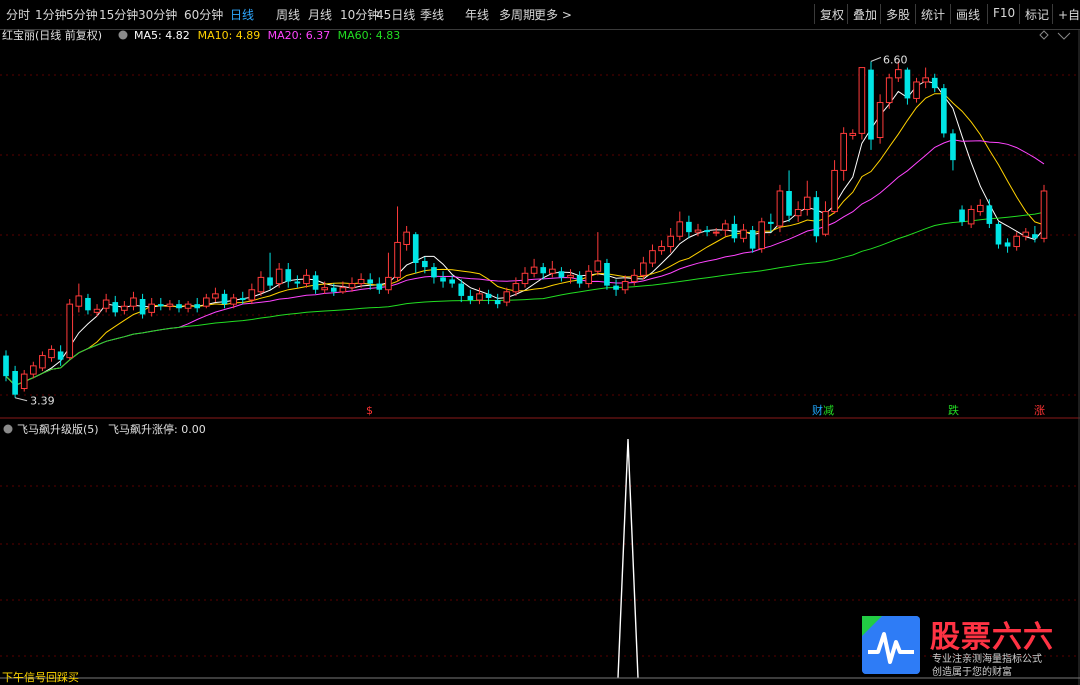 The width and height of the screenshot is (1080, 685). I want to click on event-label-3: 跌, so click(953, 410).